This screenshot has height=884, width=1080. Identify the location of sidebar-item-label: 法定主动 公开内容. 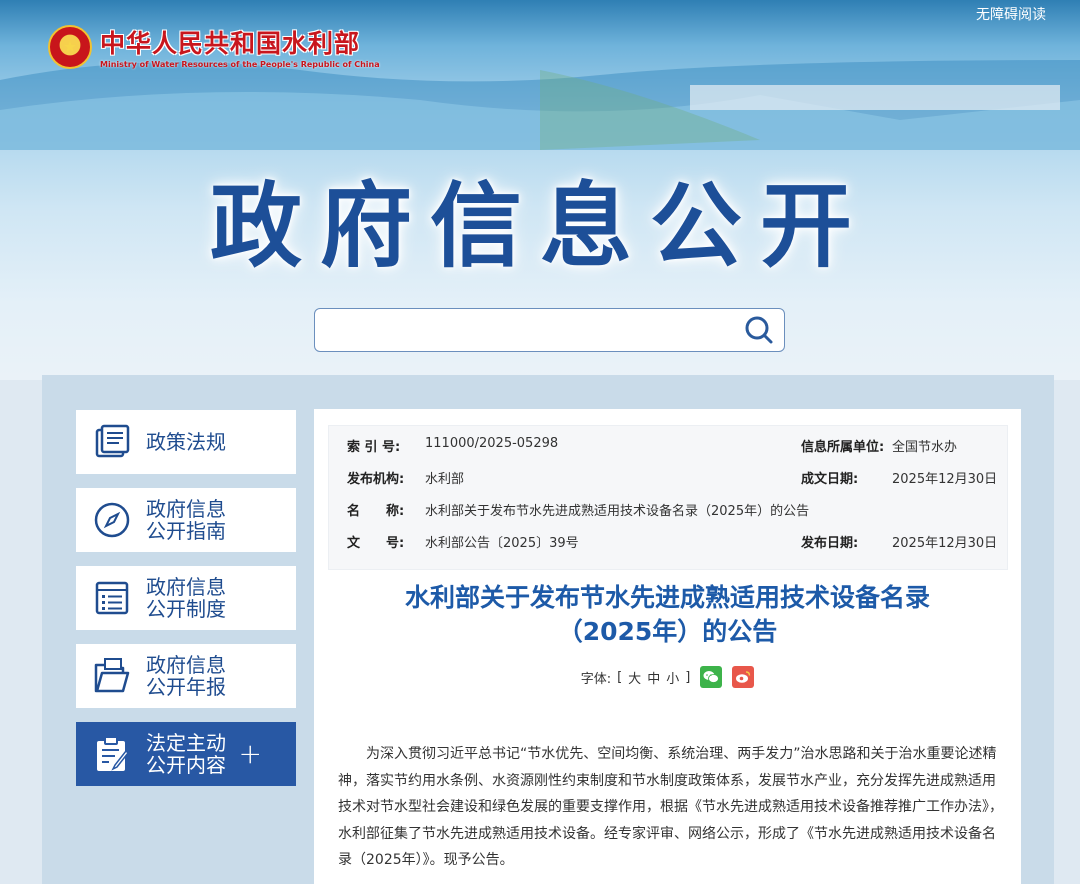
(186, 754).